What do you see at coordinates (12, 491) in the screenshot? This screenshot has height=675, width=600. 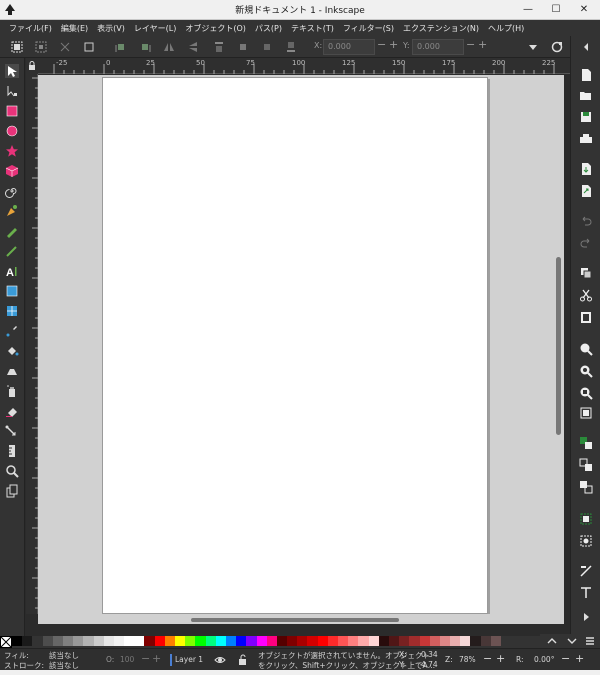 I see `pages-tool-icon` at bounding box center [12, 491].